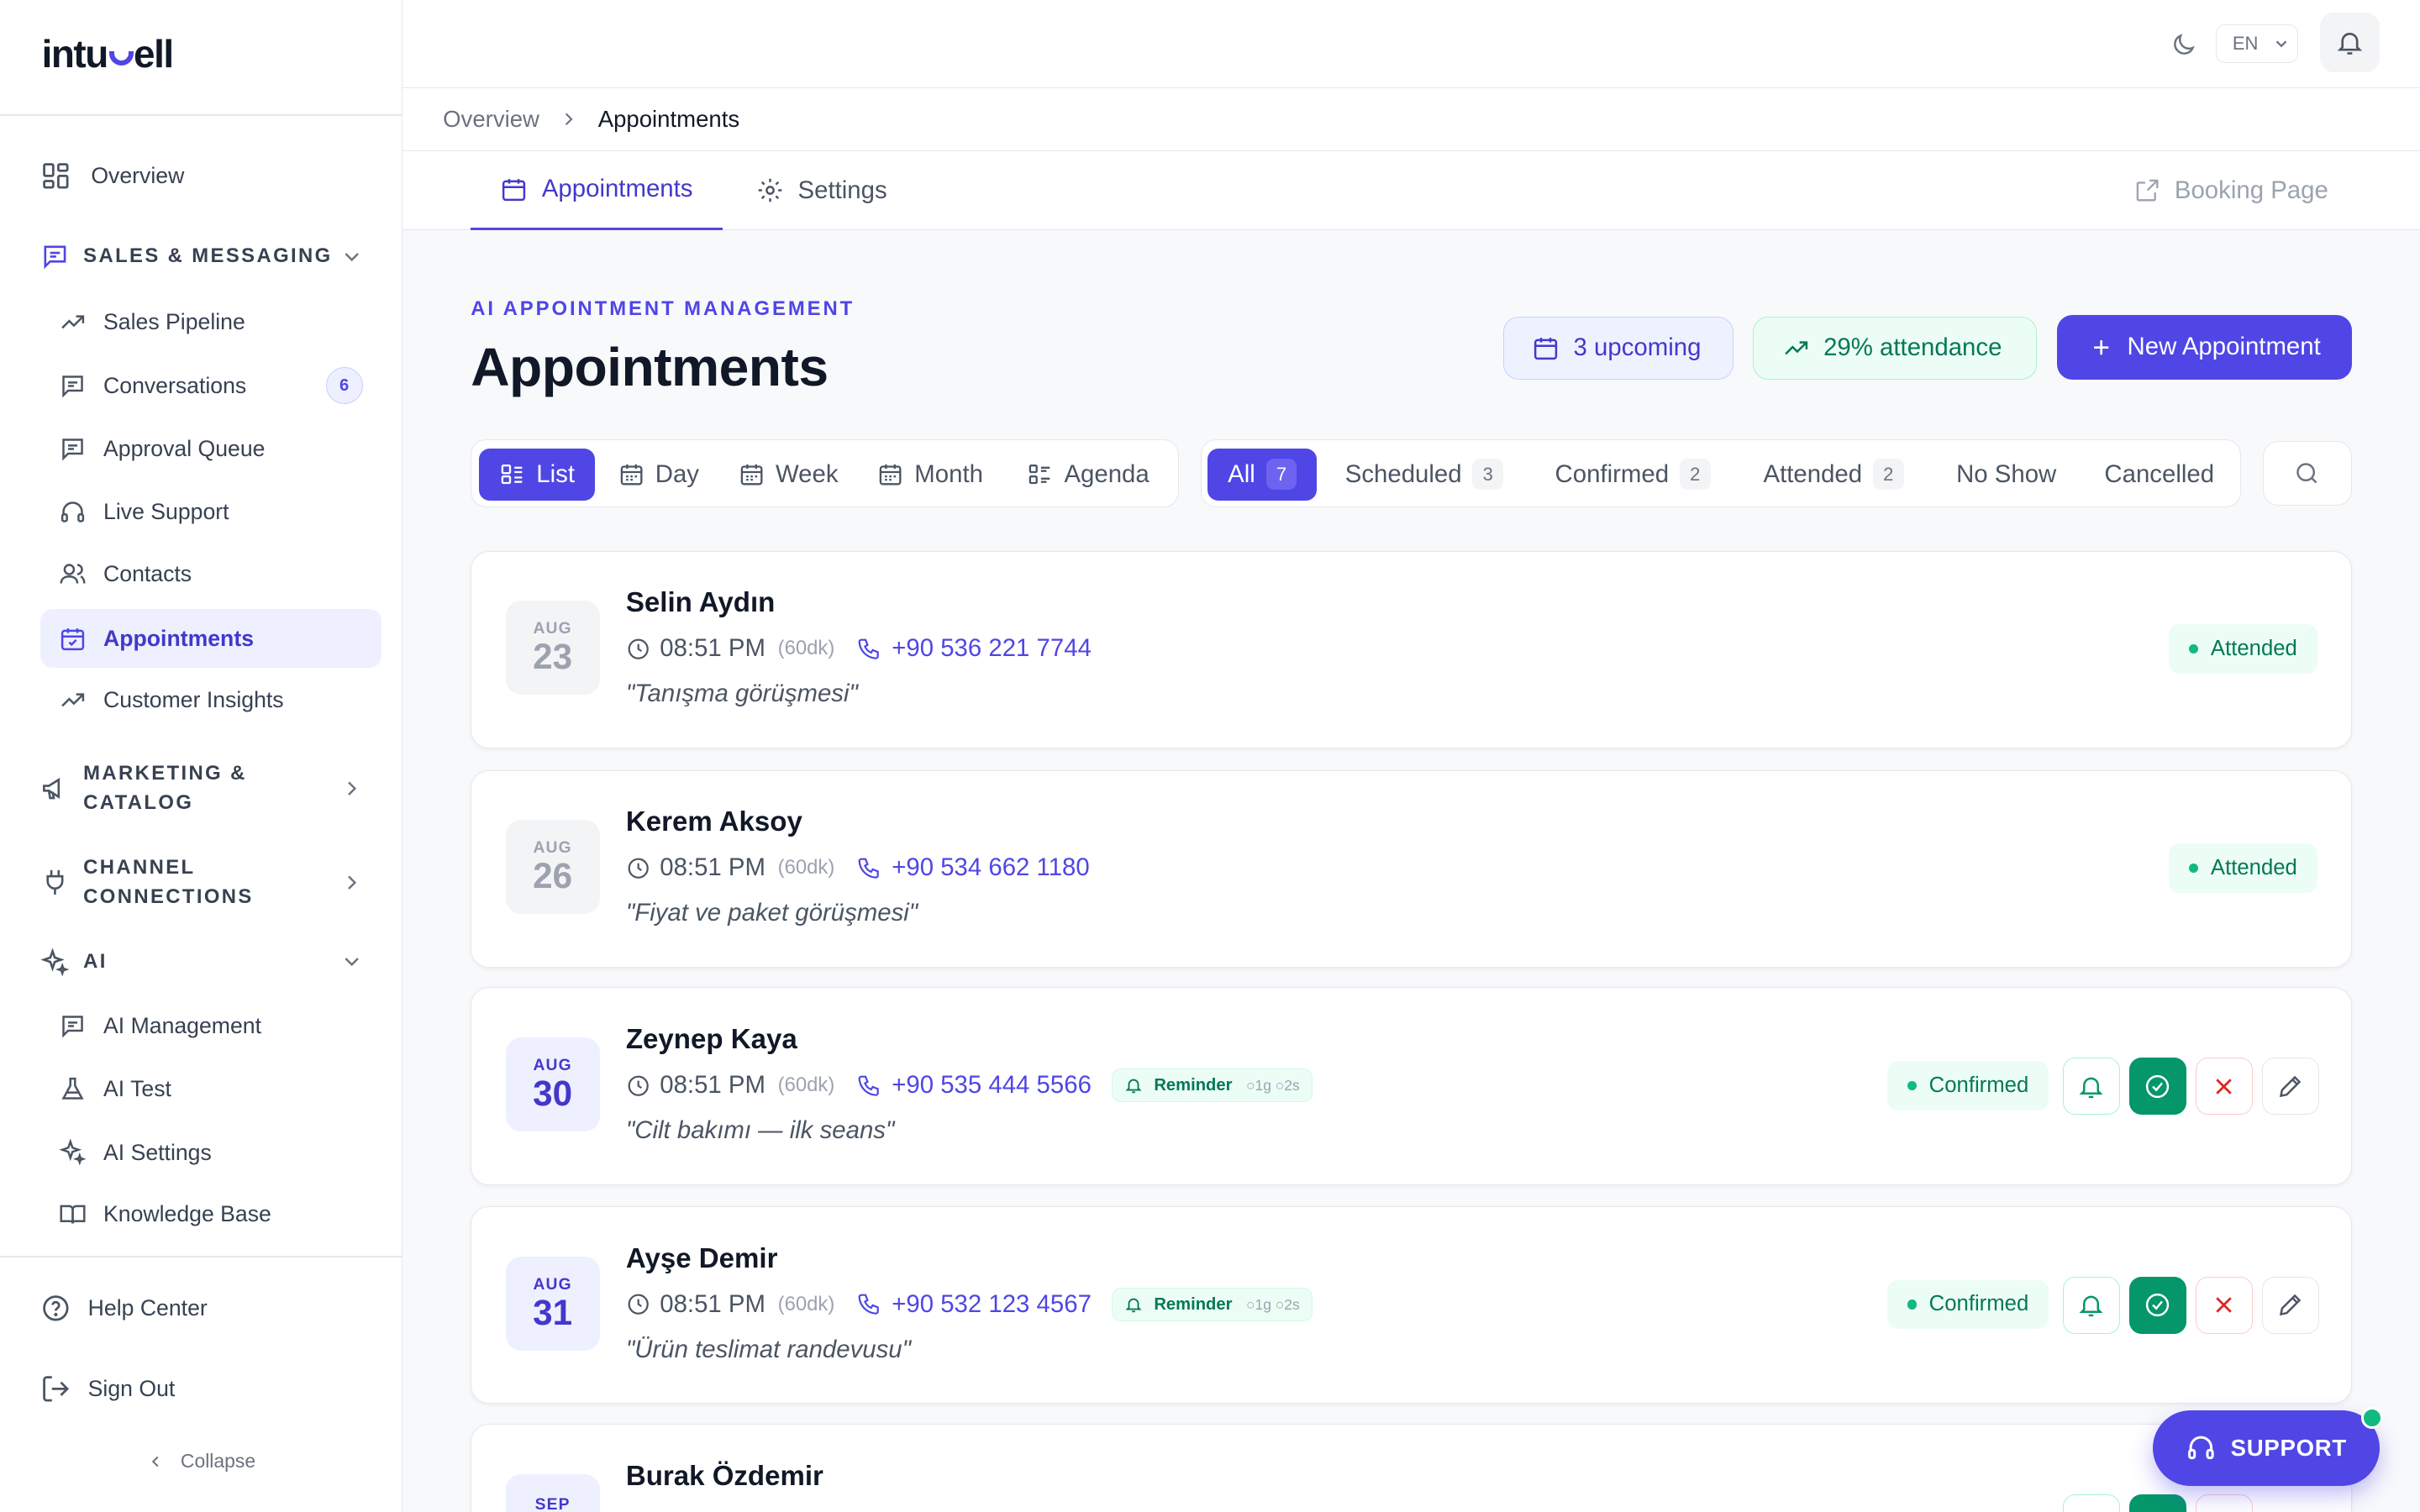  I want to click on search-button, so click(2307, 474).